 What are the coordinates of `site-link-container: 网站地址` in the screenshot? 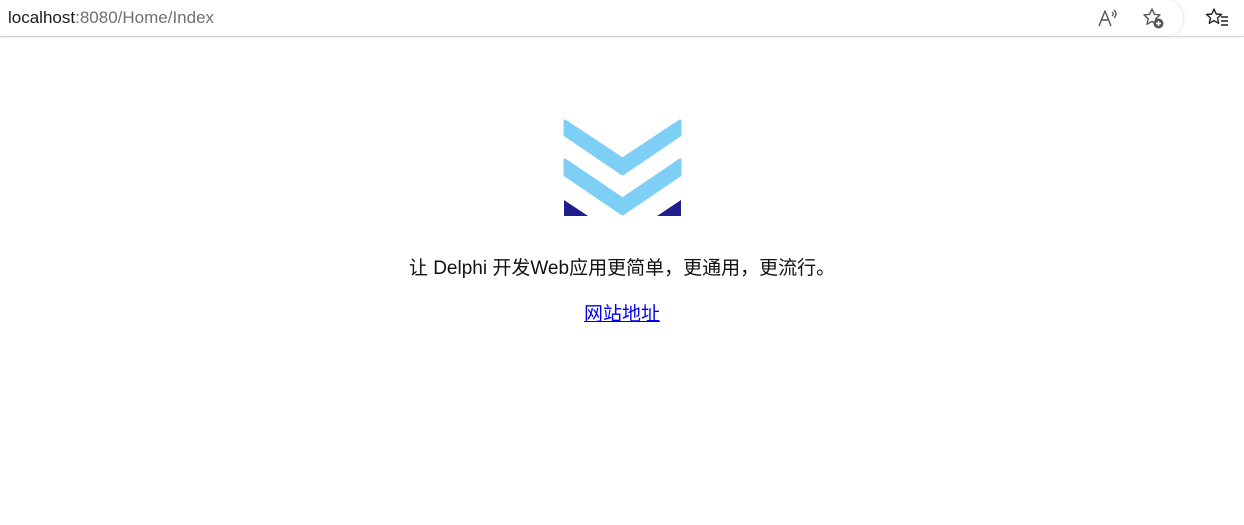 It's located at (622, 315).